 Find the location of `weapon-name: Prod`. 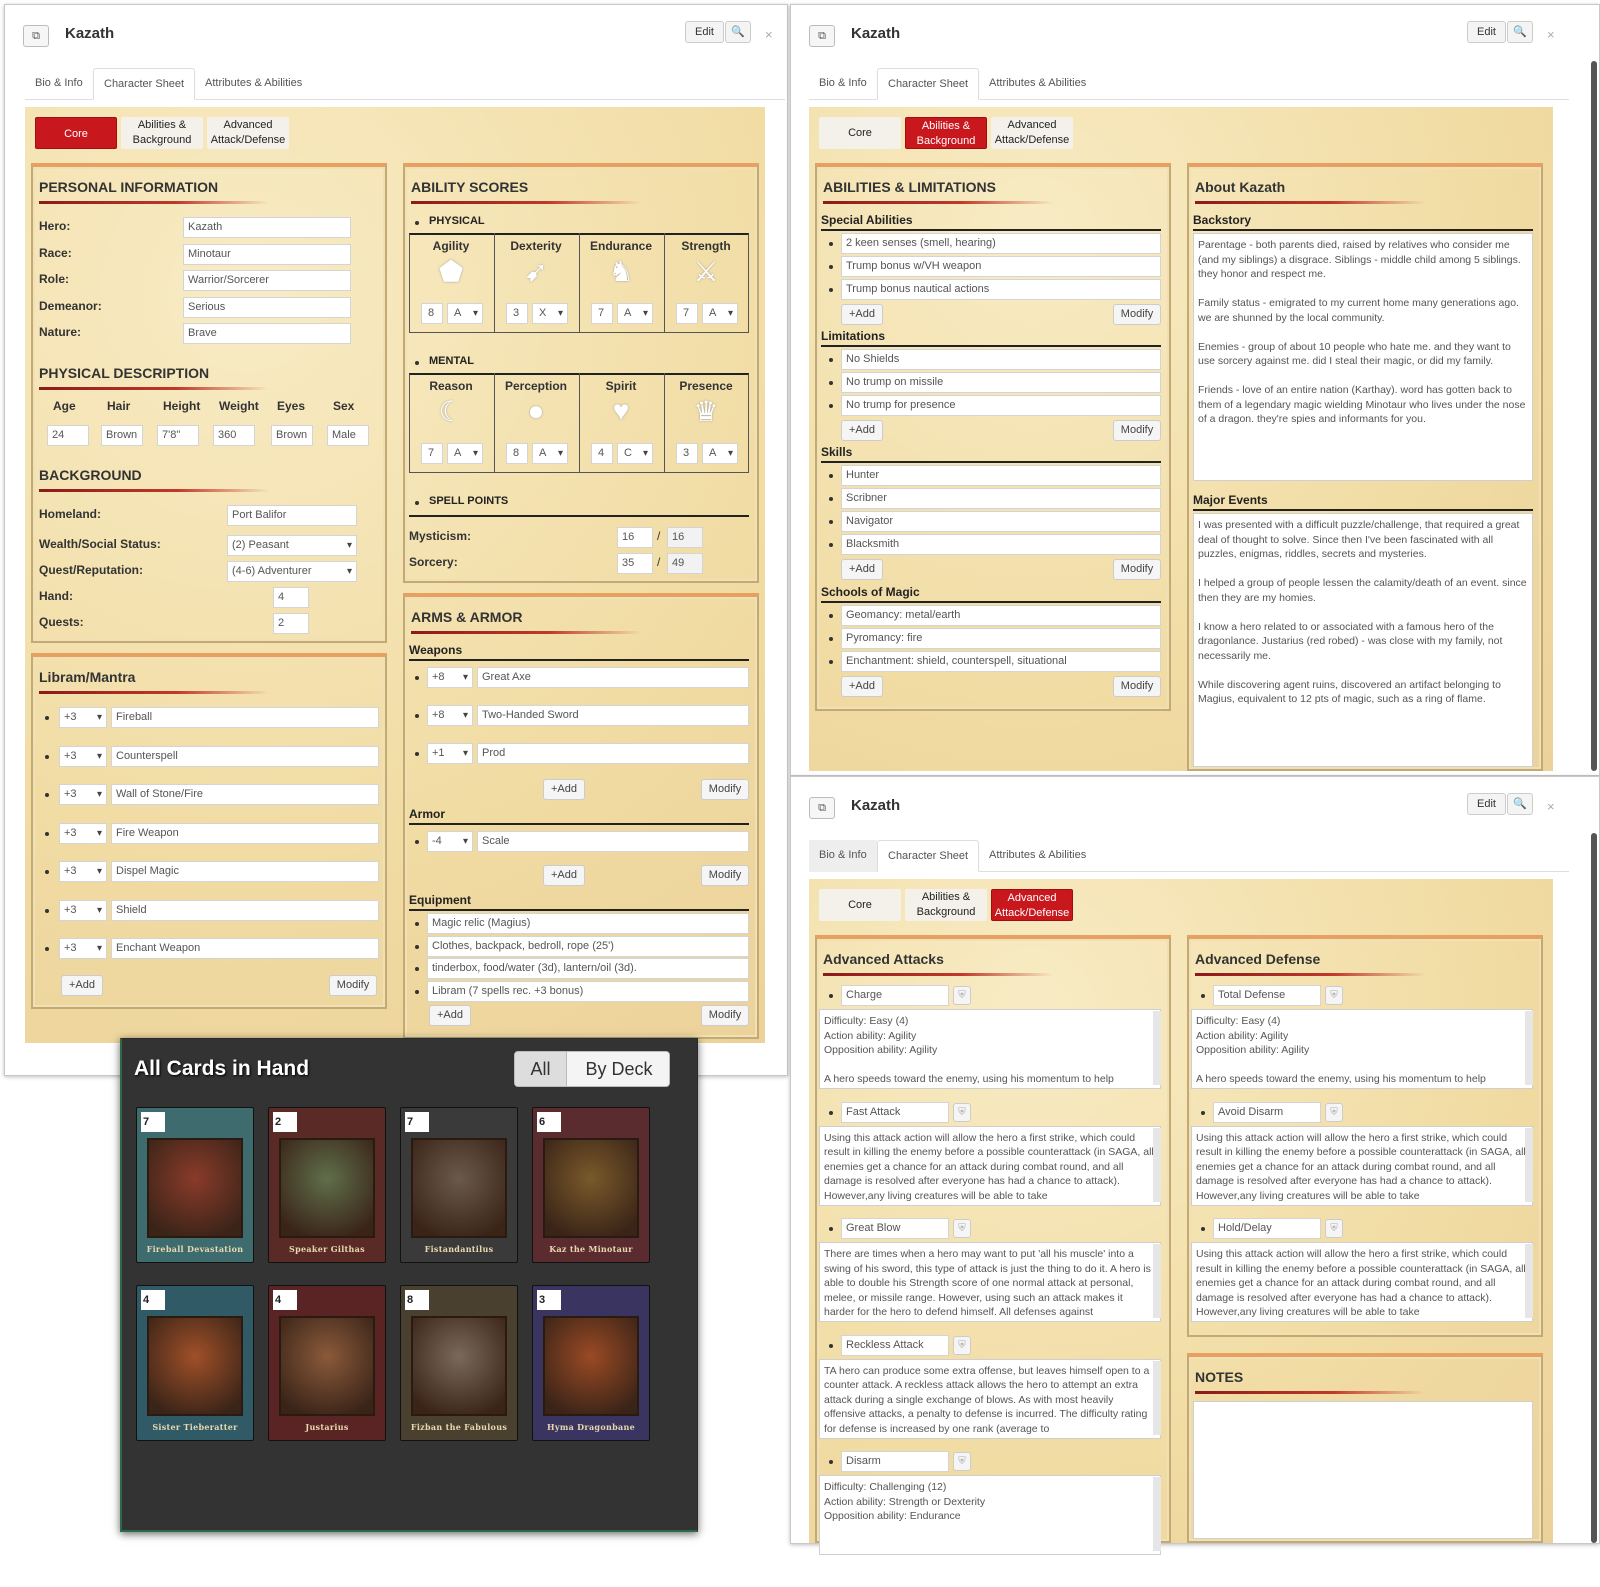

weapon-name: Prod is located at coordinates (613, 753).